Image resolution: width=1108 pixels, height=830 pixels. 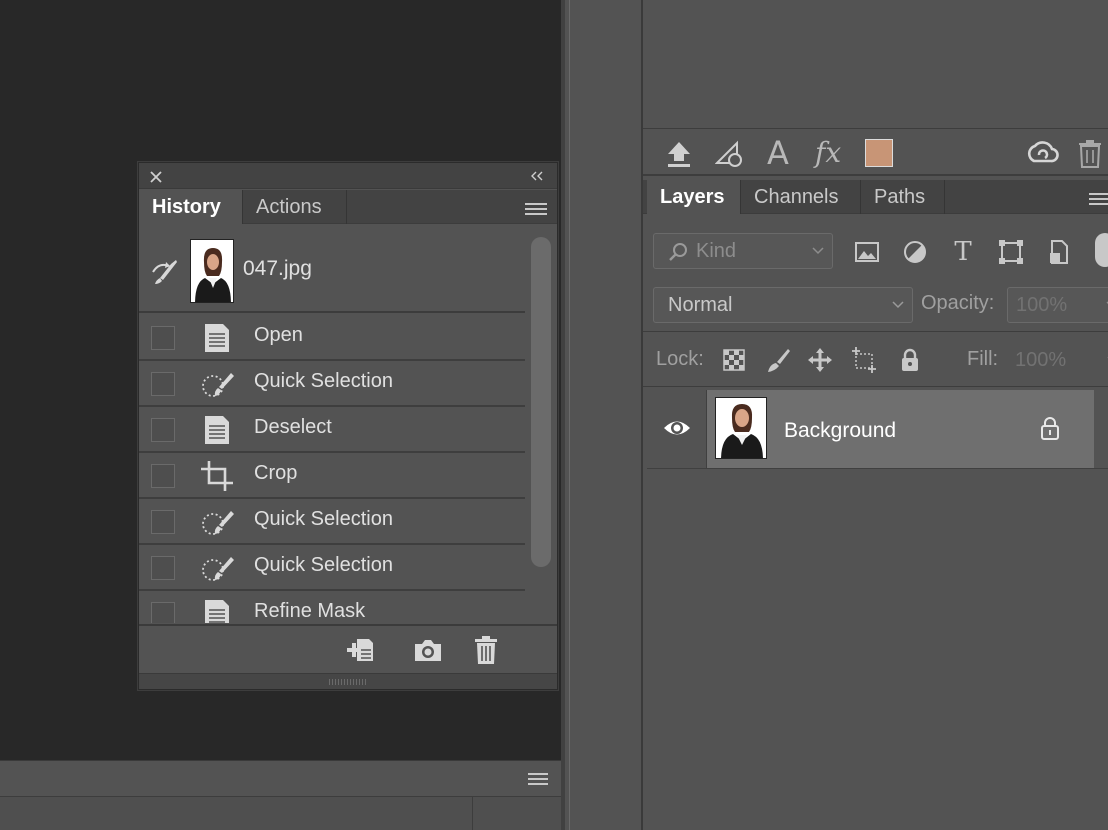 I want to click on blend-mode-value: Normal, so click(x=700, y=305).